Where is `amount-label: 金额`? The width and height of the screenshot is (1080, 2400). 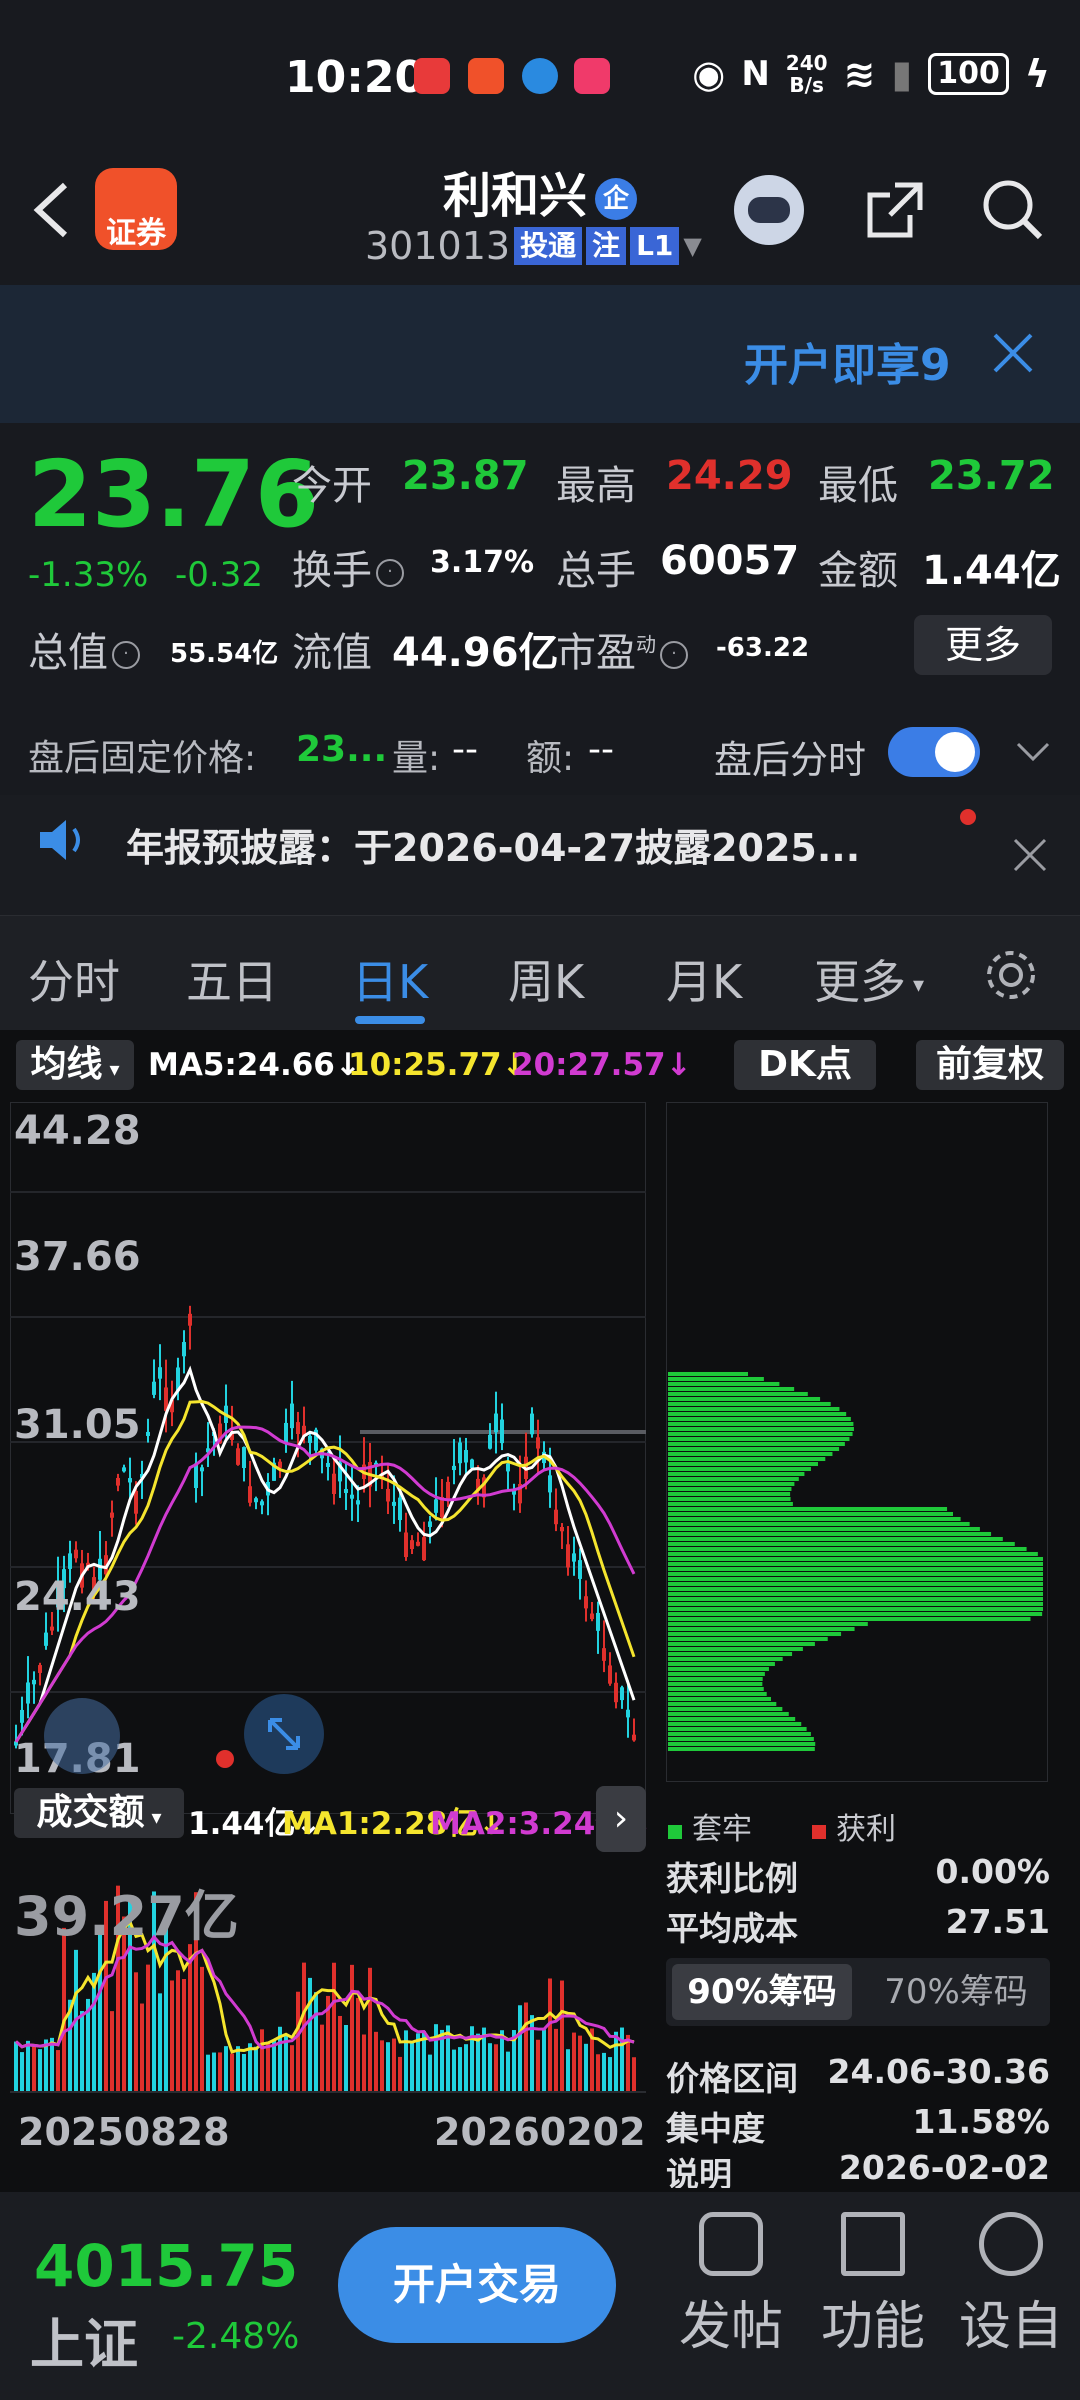
amount-label: 金额 is located at coordinates (858, 571).